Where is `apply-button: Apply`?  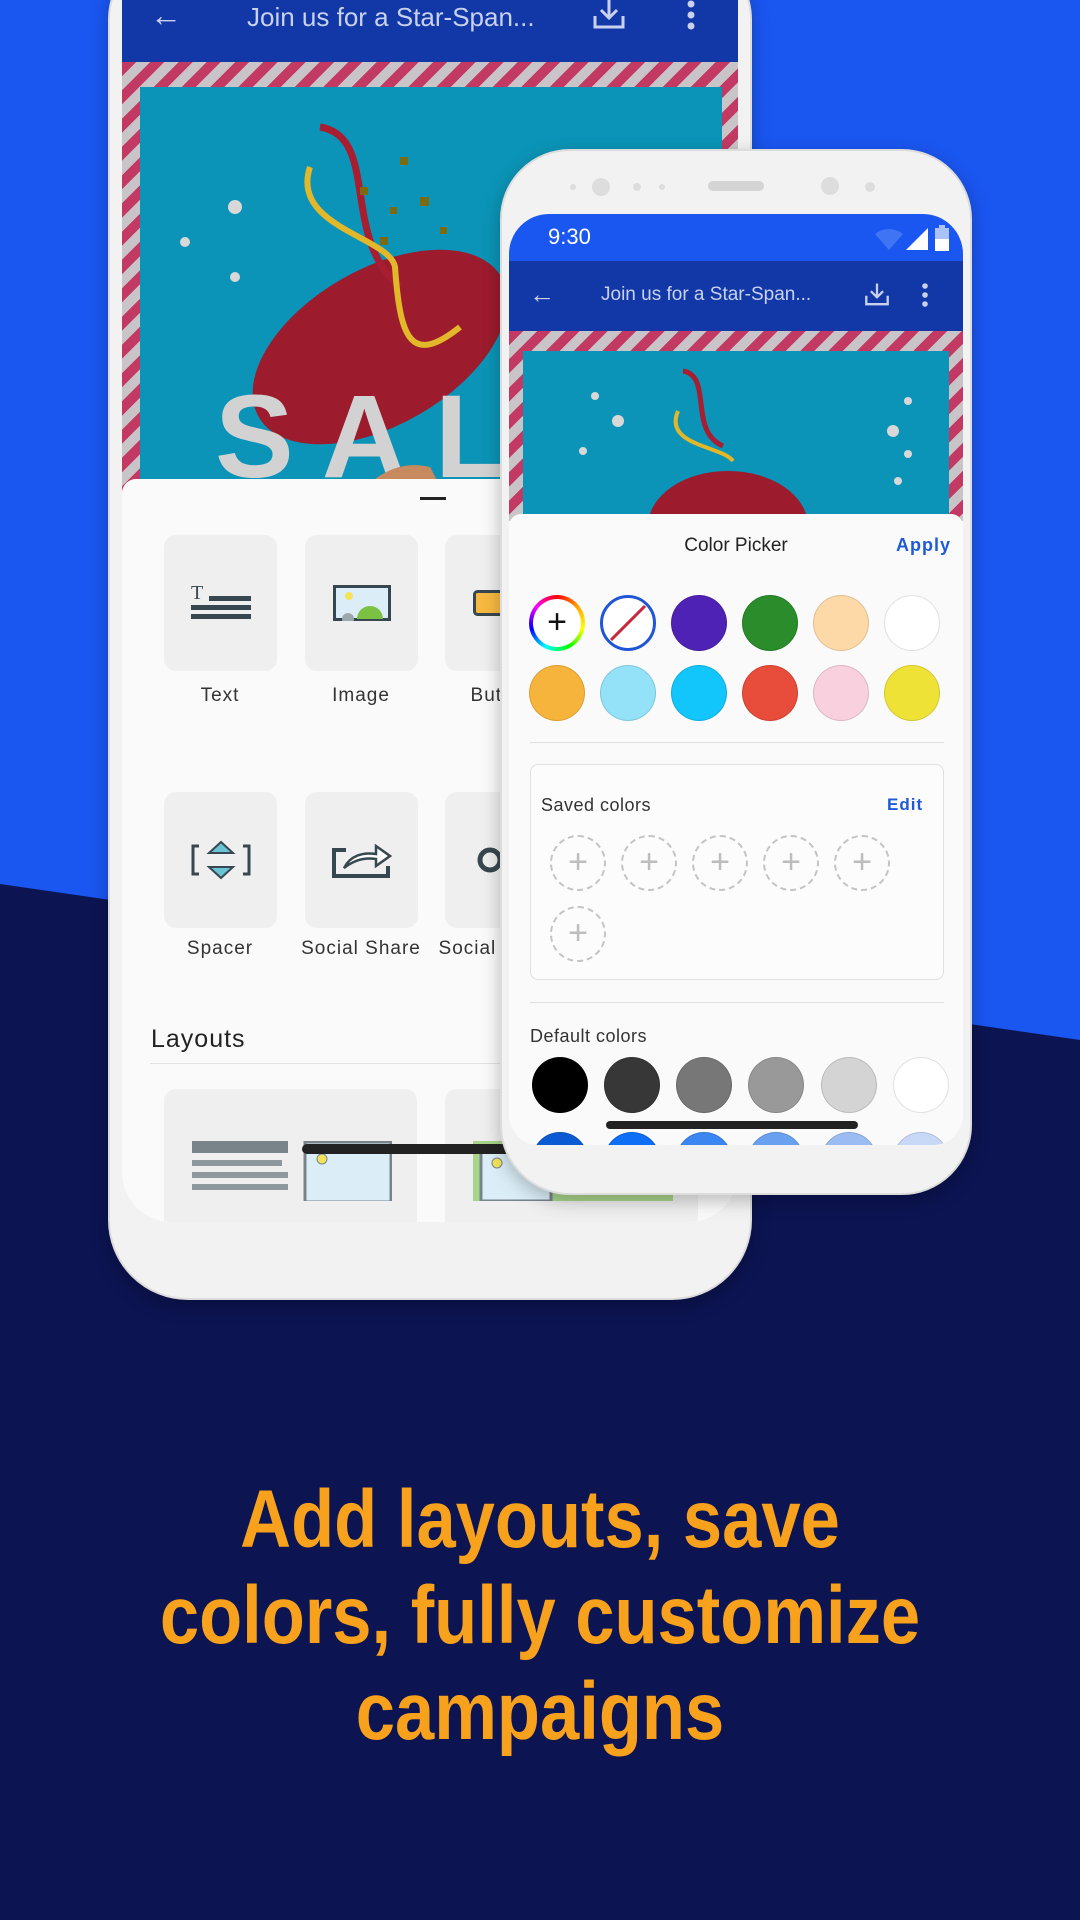 apply-button: Apply is located at coordinates (923, 545).